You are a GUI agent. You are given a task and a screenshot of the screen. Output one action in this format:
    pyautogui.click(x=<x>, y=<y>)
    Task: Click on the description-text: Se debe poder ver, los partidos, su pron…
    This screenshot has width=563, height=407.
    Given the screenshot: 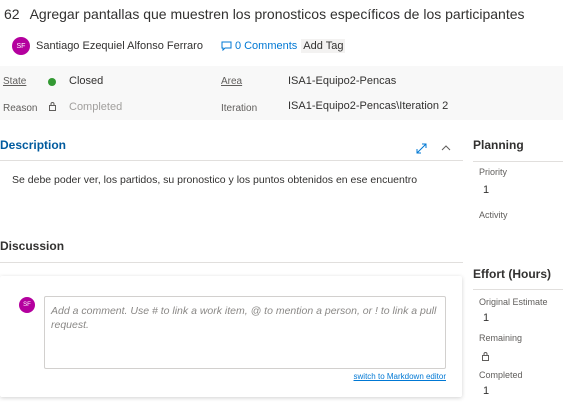 What is the action you would take?
    pyautogui.click(x=214, y=180)
    